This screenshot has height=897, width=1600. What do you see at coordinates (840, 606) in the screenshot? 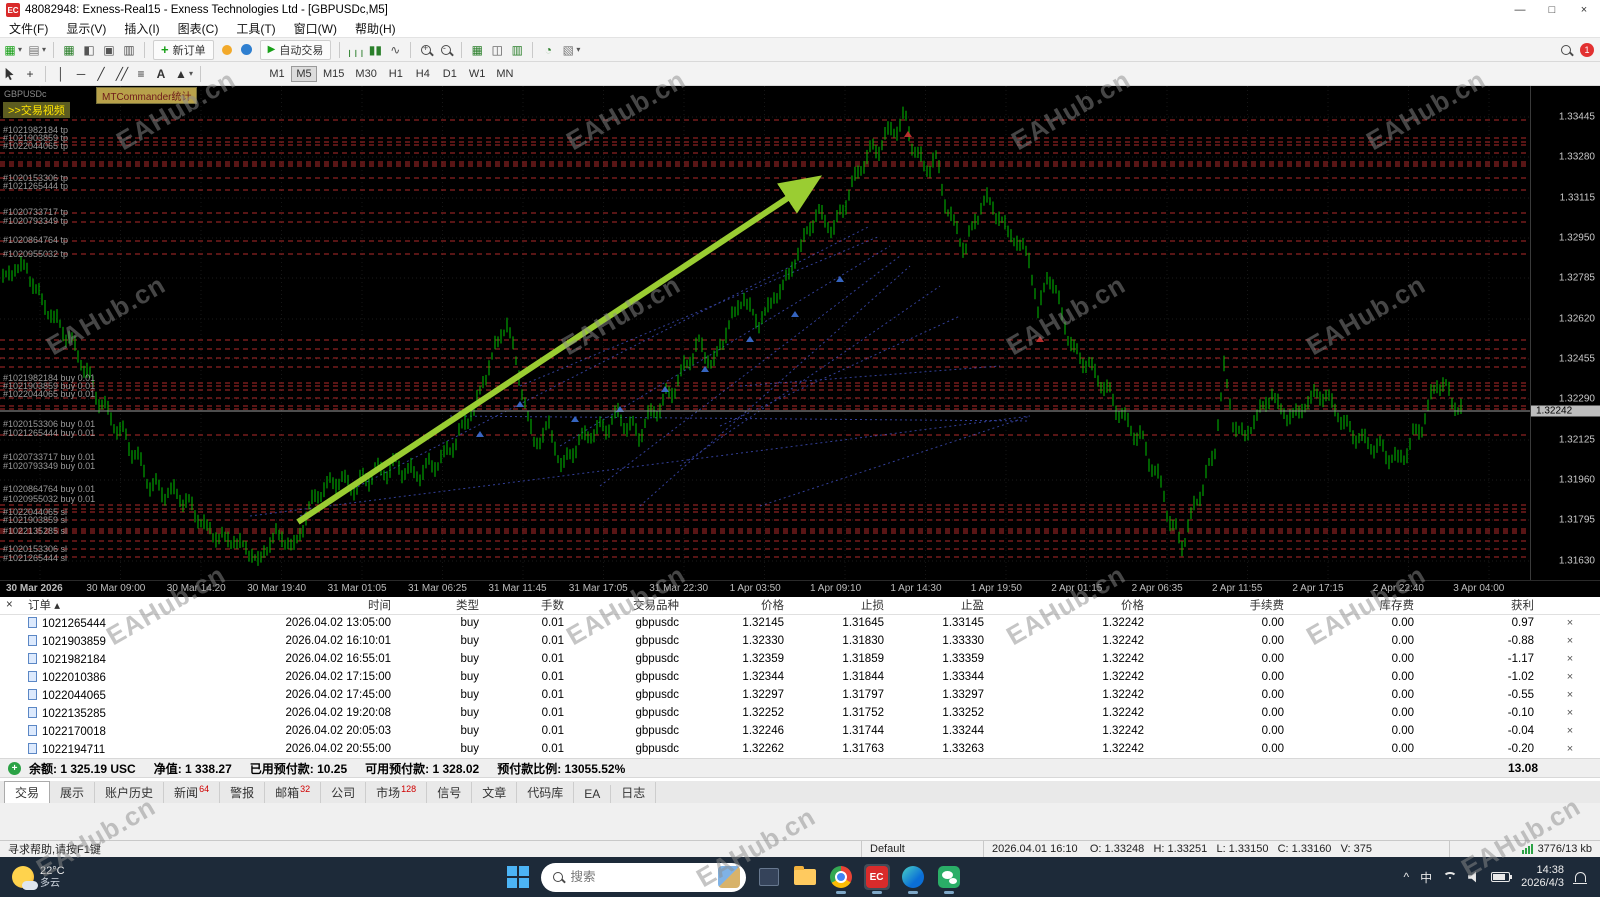
I see `column-header-6: 止损` at bounding box center [840, 606].